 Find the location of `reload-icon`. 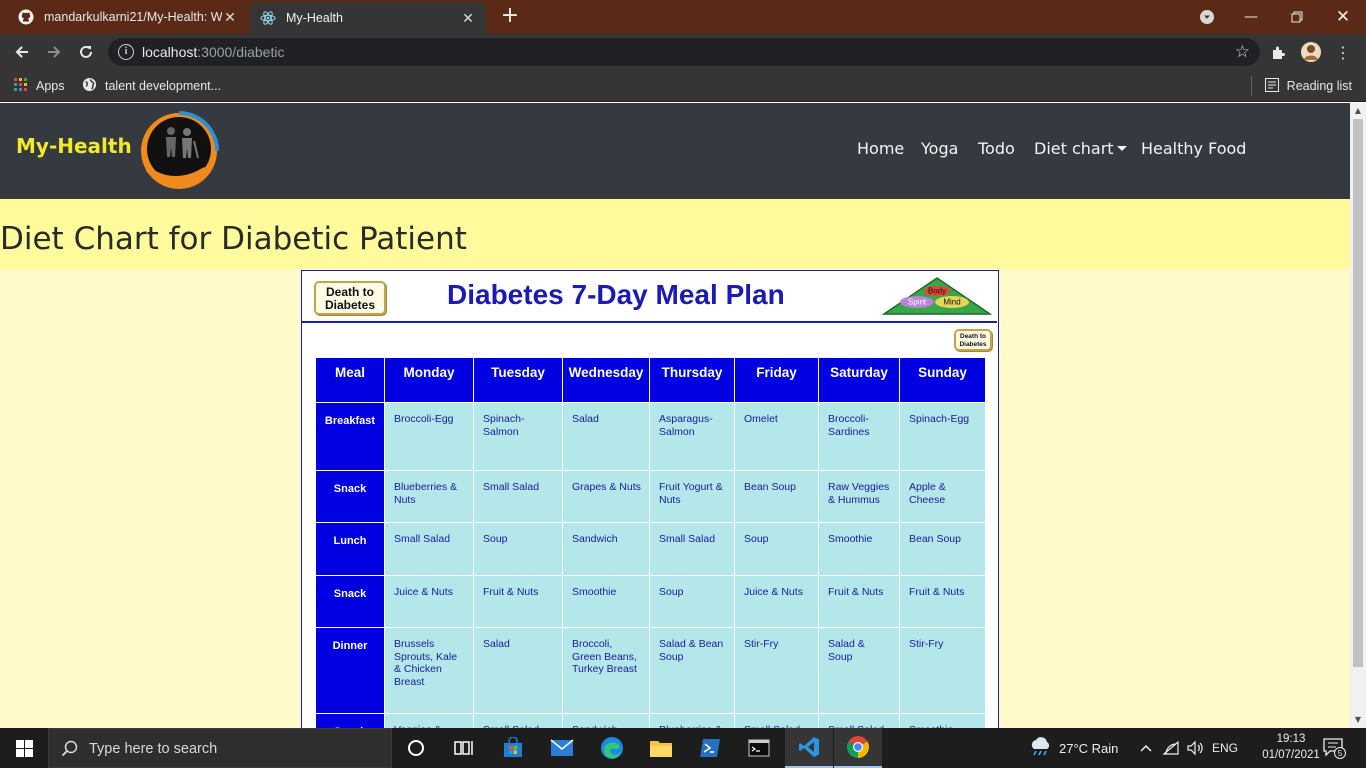

reload-icon is located at coordinates (86, 52).